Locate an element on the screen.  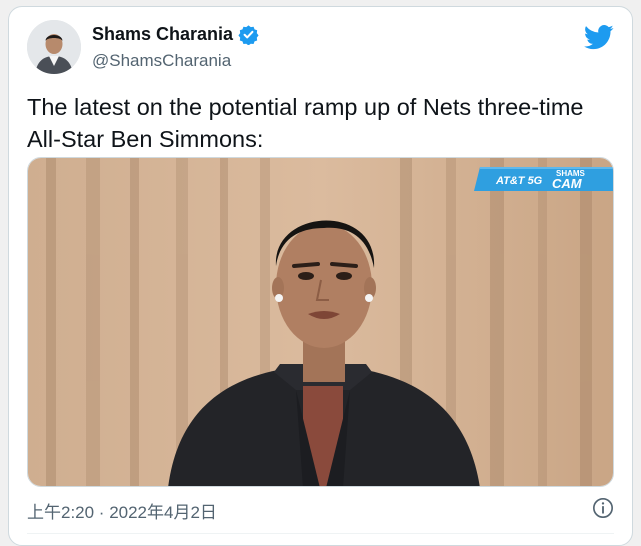
overlay-show-line2: CAM is located at coordinates (567, 183).